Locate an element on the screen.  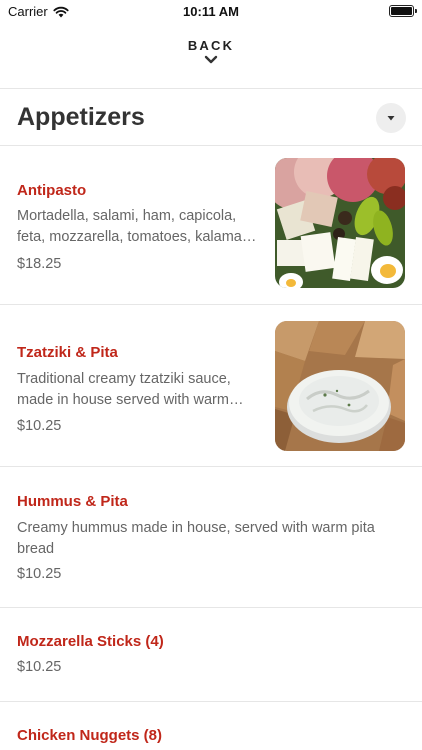
battery-icon is located at coordinates (403, 11).